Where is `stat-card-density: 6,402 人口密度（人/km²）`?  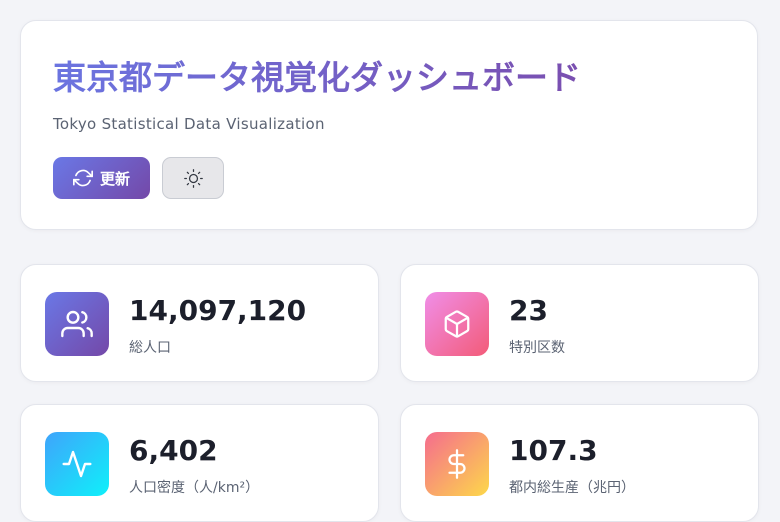
stat-card-density: 6,402 人口密度（人/km²） is located at coordinates (199, 463).